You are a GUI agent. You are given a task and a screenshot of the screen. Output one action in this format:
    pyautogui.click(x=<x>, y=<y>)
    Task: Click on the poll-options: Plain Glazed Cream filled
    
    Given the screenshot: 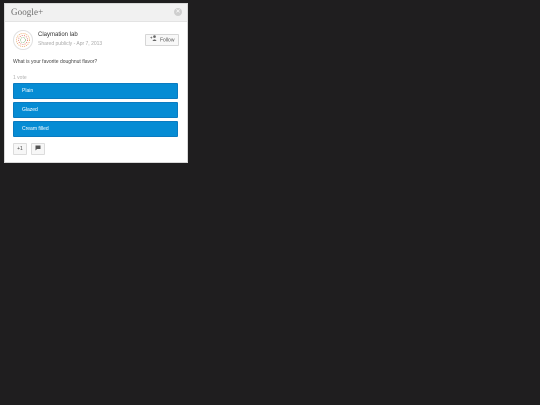 What is the action you would take?
    pyautogui.click(x=95, y=111)
    